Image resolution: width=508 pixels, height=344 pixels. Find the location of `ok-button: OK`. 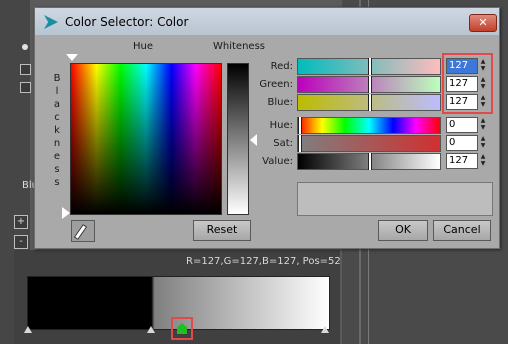

ok-button: OK is located at coordinates (403, 230).